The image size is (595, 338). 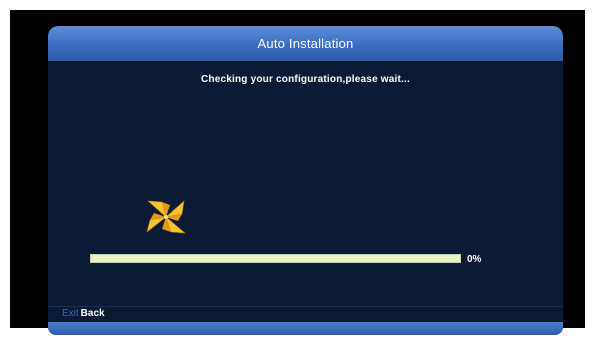 I want to click on exit-key-label: Exit, so click(x=70, y=313).